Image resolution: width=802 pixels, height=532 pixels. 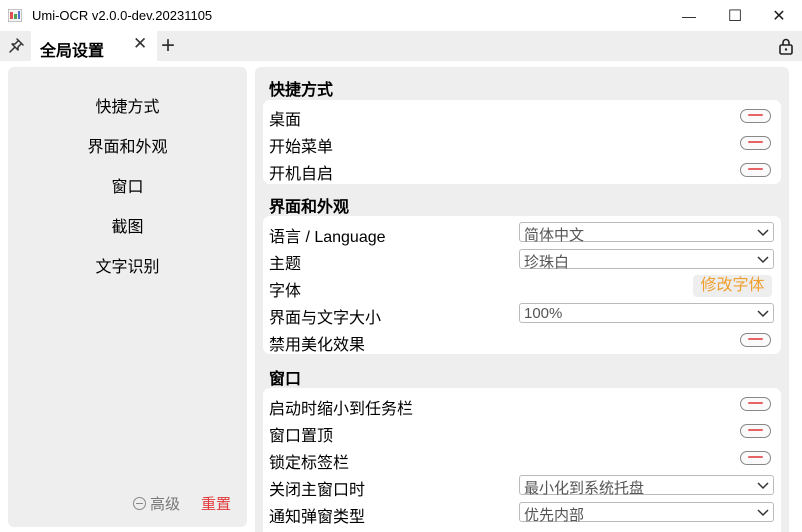 What do you see at coordinates (401, 46) in the screenshot?
I see `tab-bar: 全局设置 ✕ +` at bounding box center [401, 46].